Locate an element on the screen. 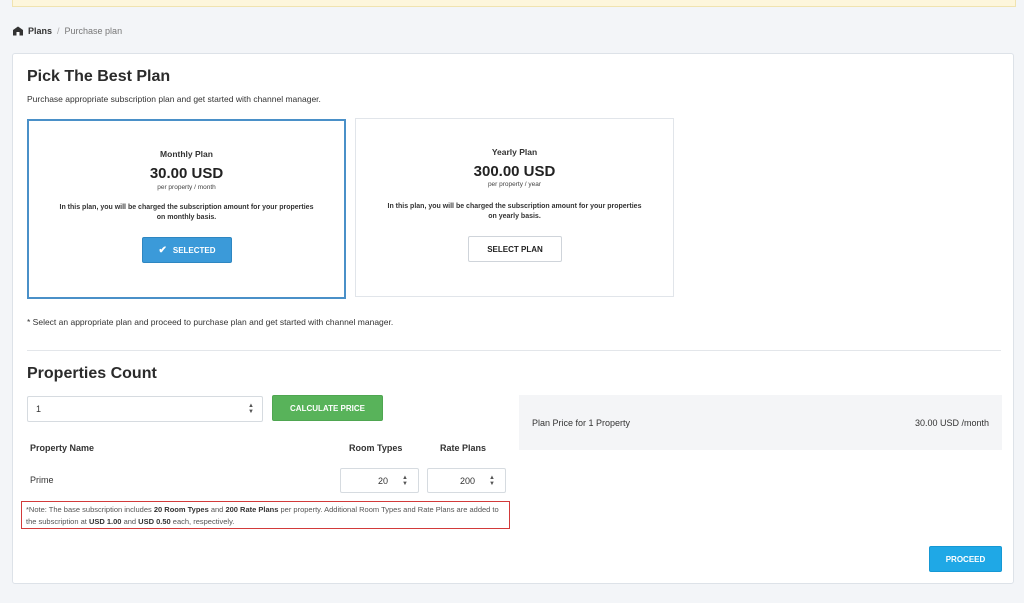 This screenshot has height=603, width=1024. column-header-rate-plans: Rate Plans is located at coordinates (463, 448).